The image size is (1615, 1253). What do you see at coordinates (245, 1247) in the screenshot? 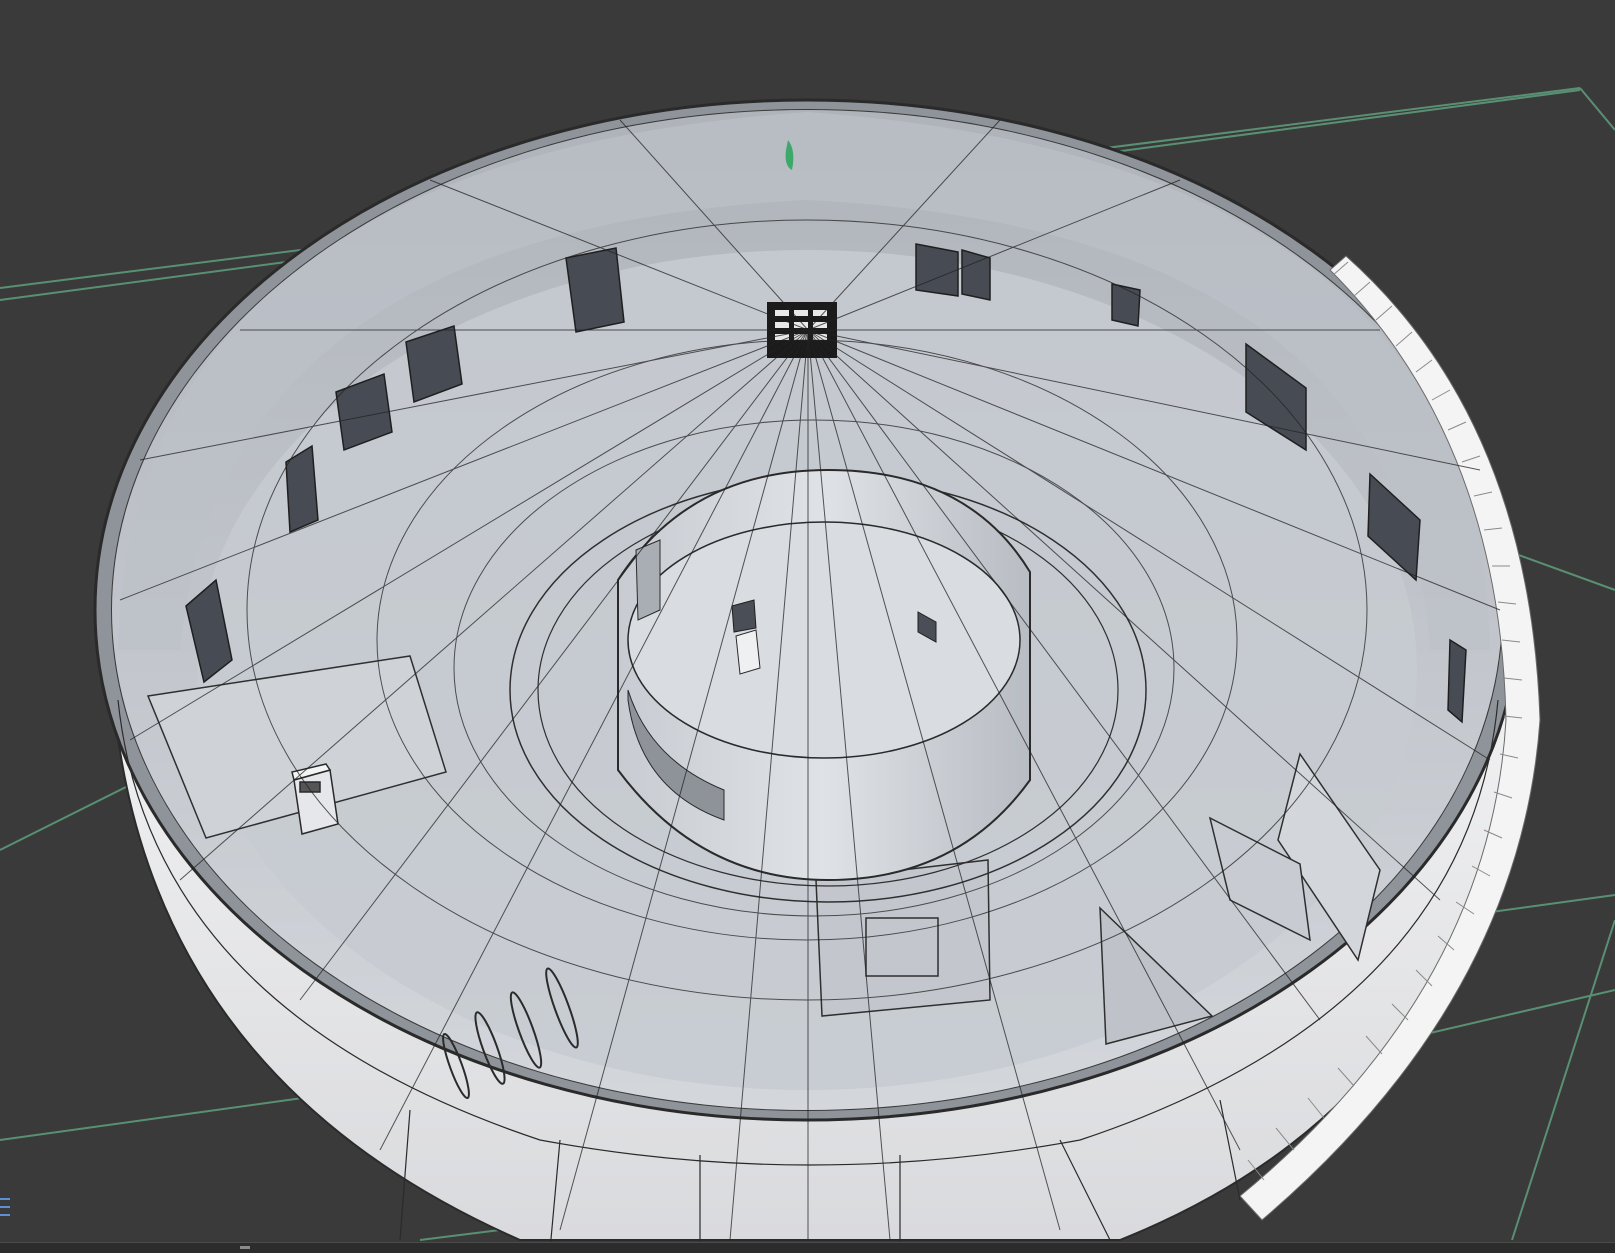
I see `status-indicator` at bounding box center [245, 1247].